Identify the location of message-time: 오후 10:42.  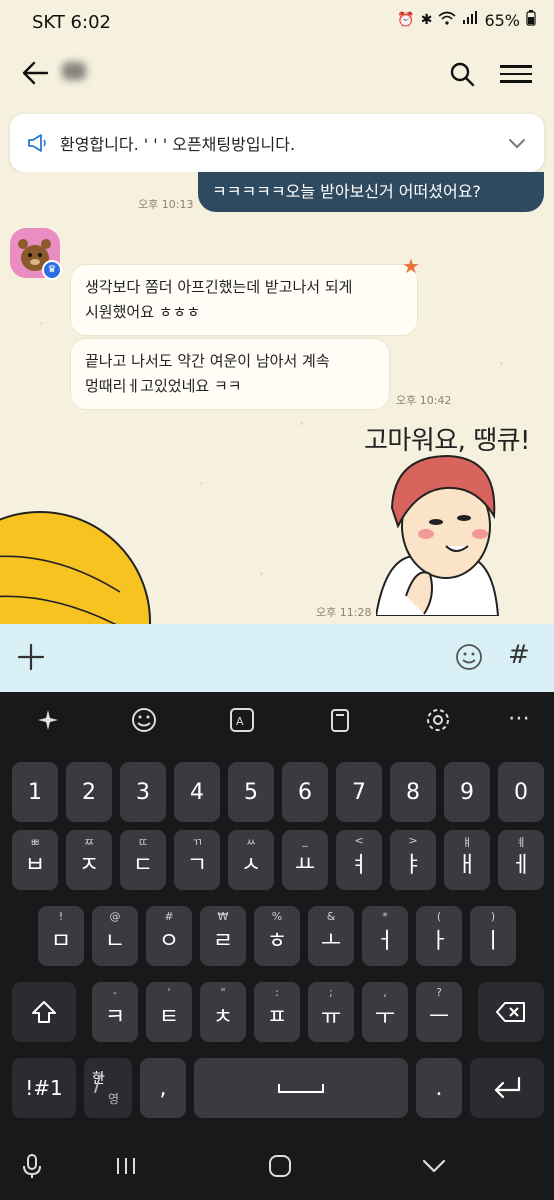
(424, 400).